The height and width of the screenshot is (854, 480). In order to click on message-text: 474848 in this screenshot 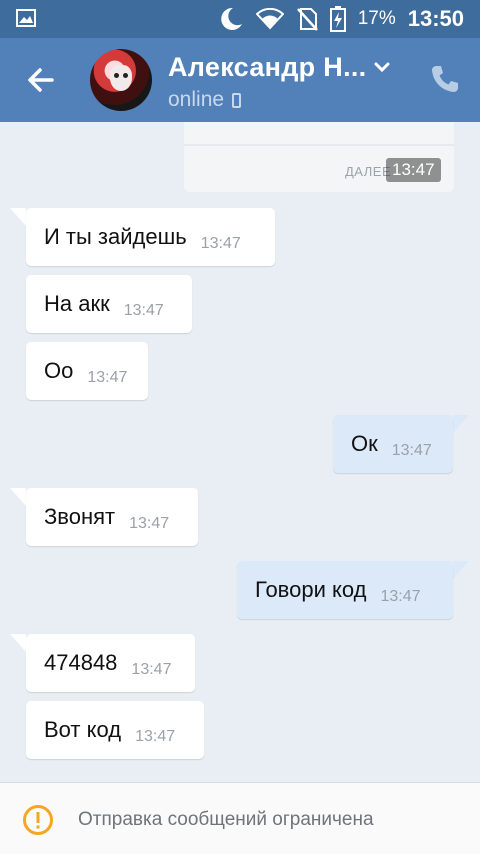, I will do `click(81, 662)`.